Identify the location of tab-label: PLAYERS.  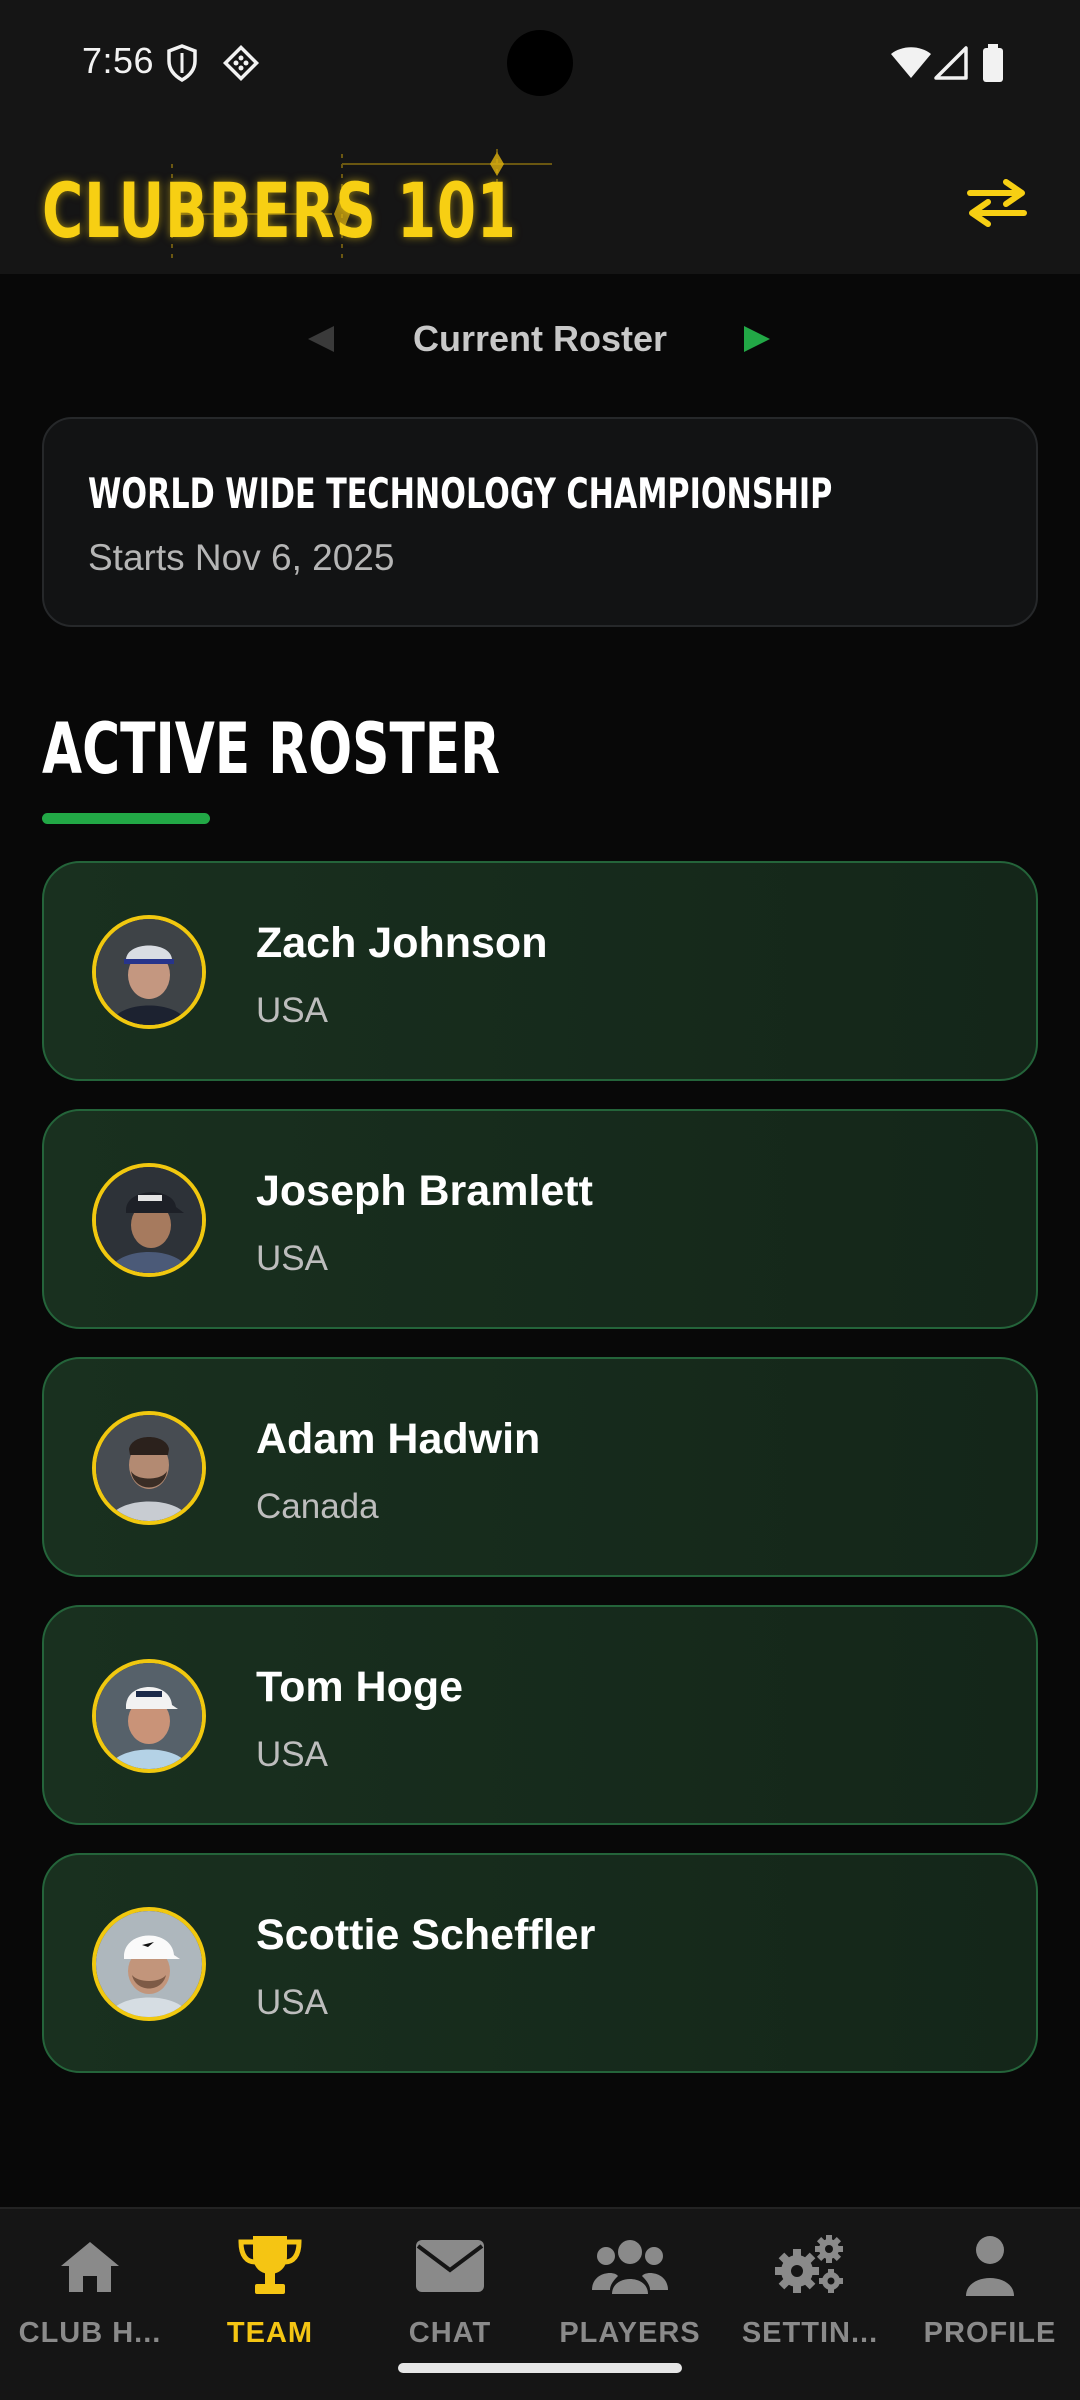
(630, 2333).